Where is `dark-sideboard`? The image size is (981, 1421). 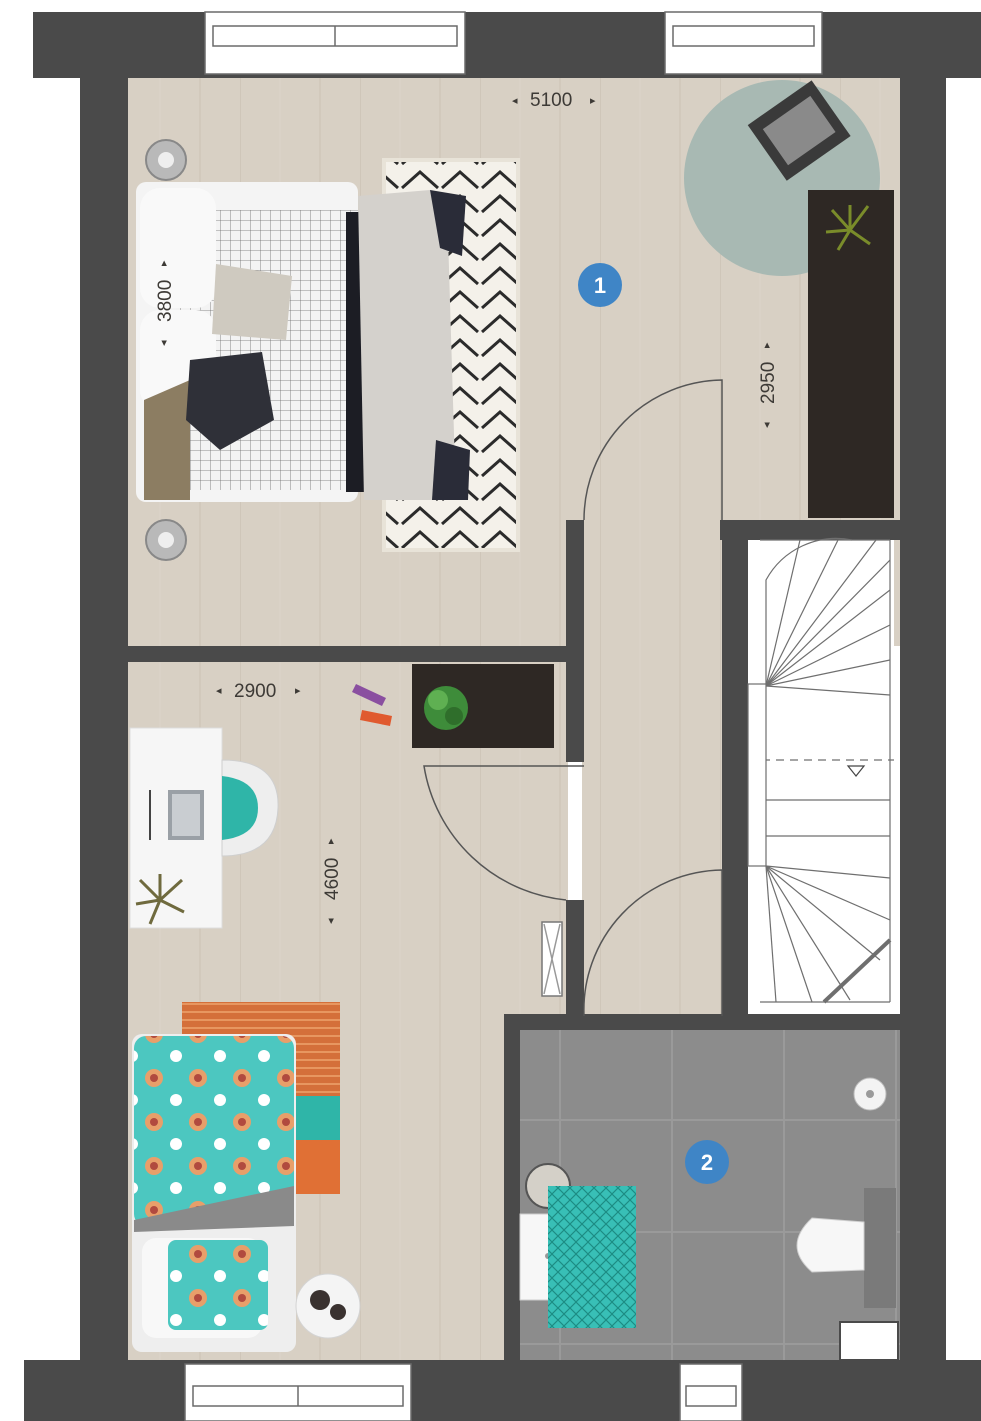 dark-sideboard is located at coordinates (851, 354).